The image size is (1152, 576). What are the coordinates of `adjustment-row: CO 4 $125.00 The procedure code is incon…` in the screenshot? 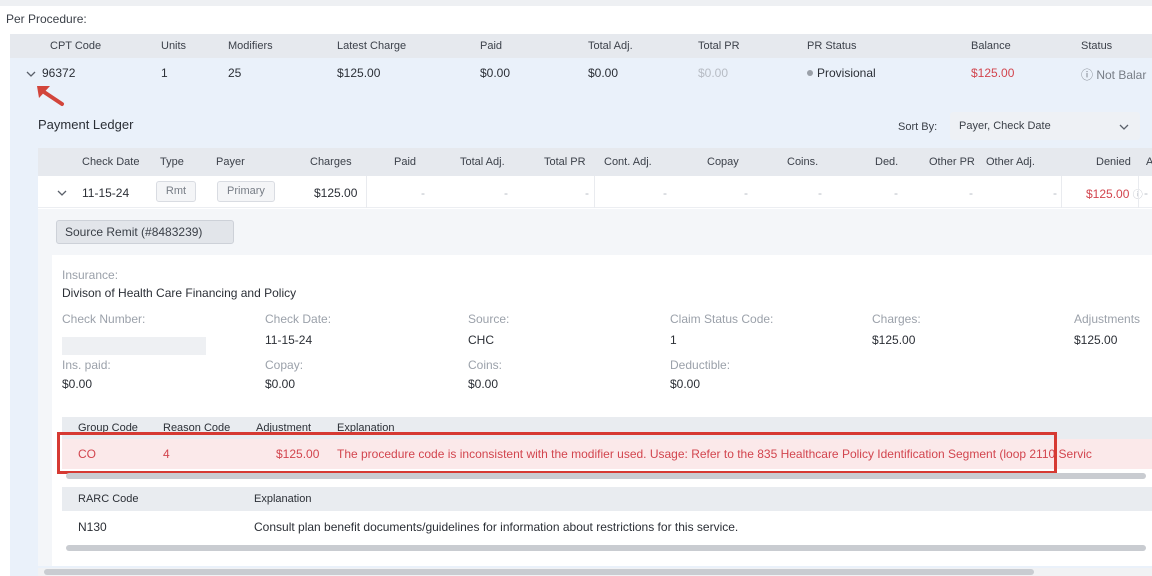 It's located at (604, 453).